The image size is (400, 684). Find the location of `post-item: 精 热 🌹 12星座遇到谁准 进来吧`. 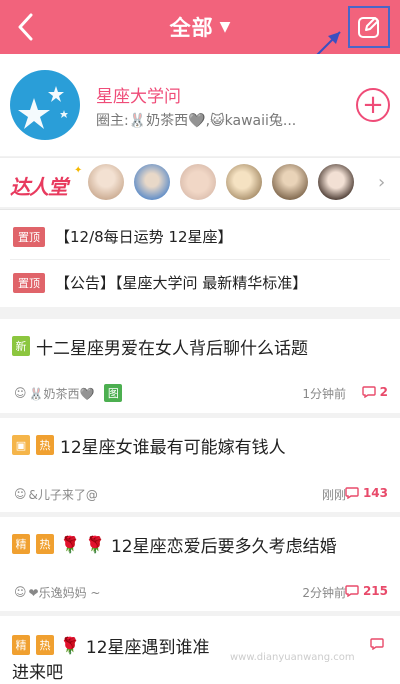

post-item: 精 热 🌹 12星座遇到谁准 进来吧 is located at coordinates (200, 650).